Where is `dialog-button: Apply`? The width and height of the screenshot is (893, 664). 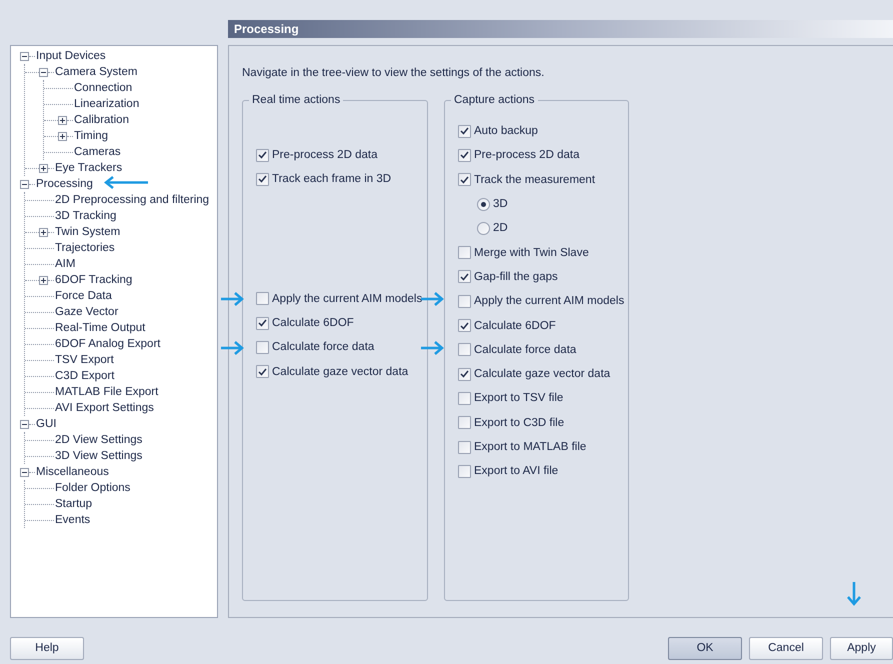 dialog-button: Apply is located at coordinates (861, 648).